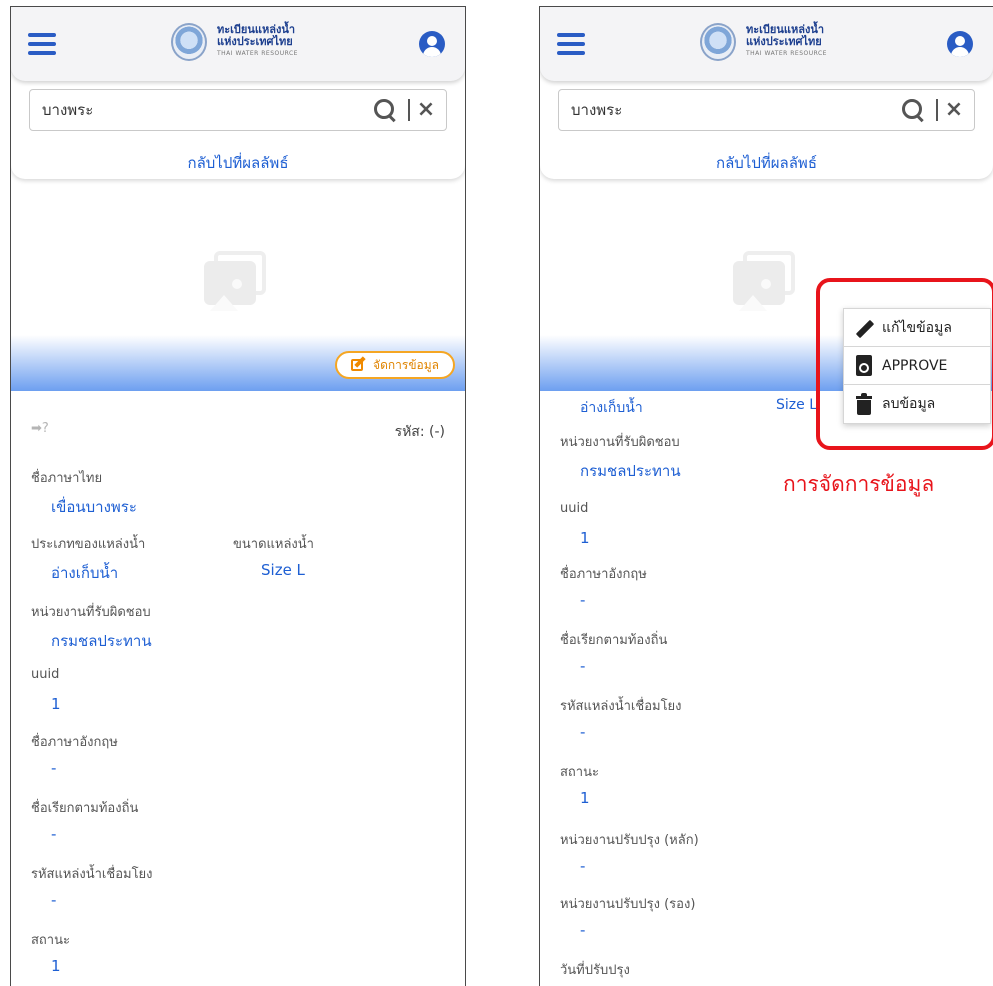 Image resolution: width=993 pixels, height=986 pixels. I want to click on field-agency: หน่วยงานที่รับผิดชอบ กรมชลประทาน, so click(91, 627).